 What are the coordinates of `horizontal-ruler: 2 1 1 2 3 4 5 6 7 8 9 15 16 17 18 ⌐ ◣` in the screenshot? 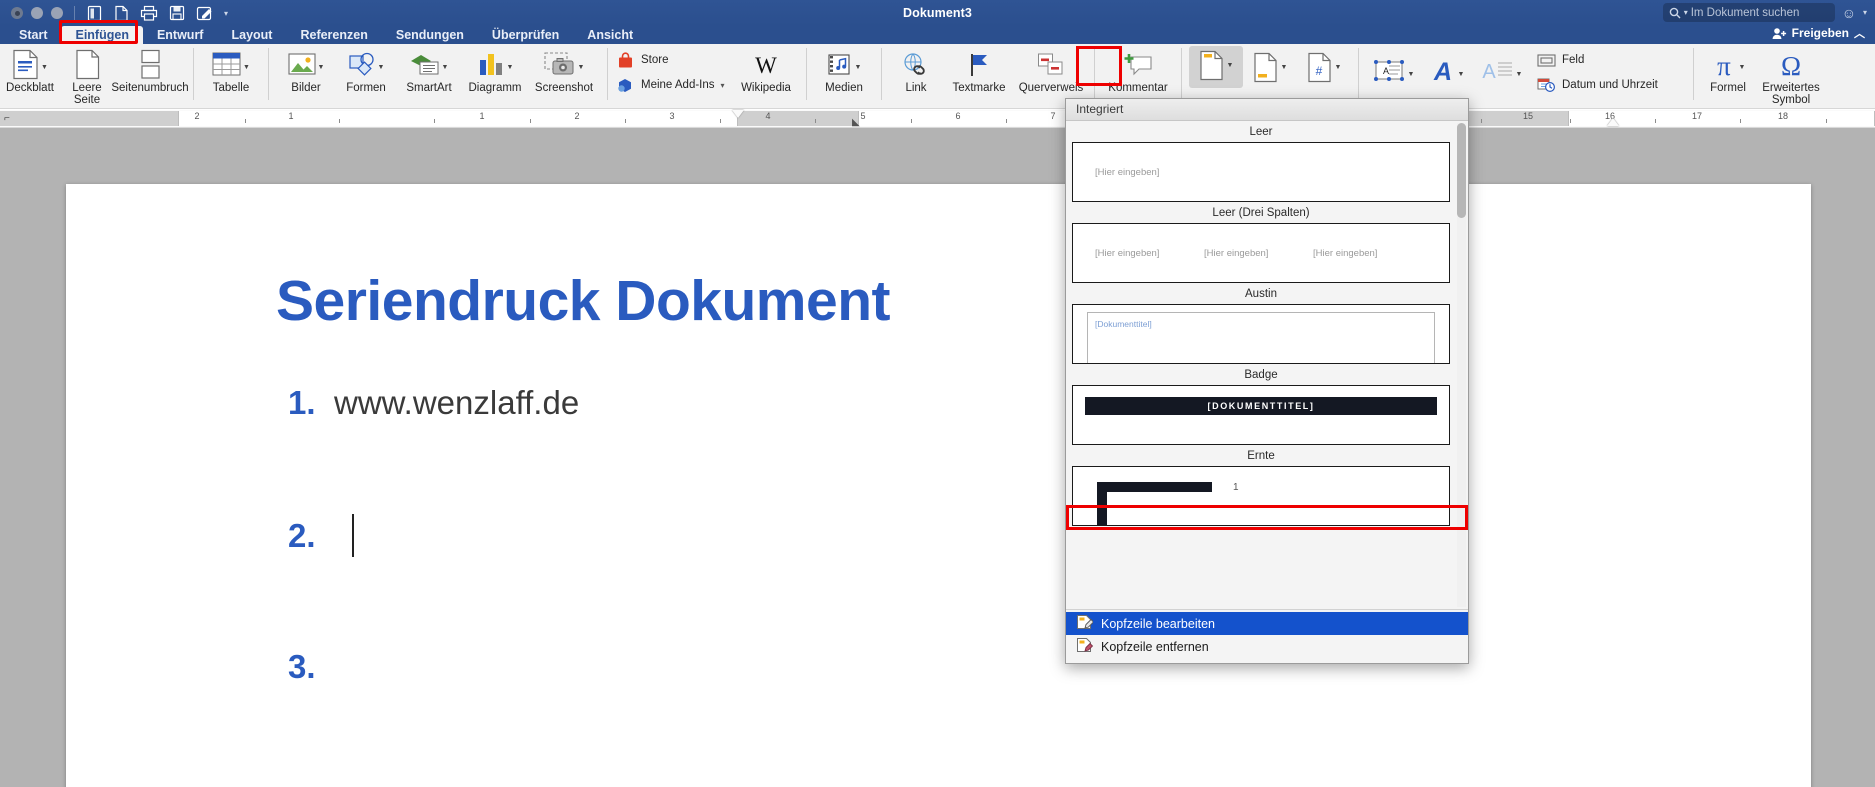 It's located at (937, 119).